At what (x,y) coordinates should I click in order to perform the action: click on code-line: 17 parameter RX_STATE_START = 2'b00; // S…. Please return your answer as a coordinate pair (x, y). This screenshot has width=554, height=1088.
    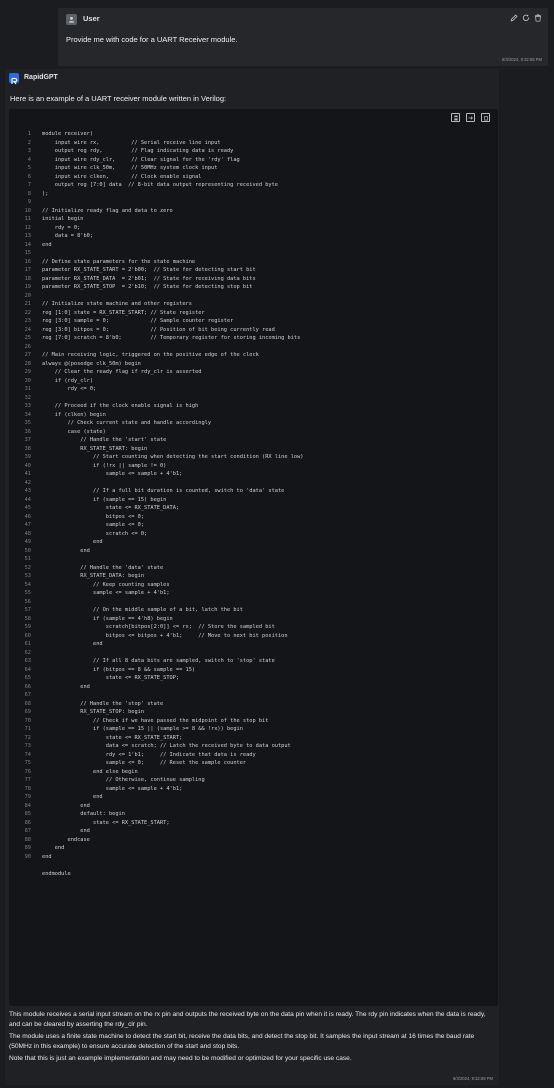
    Looking at the image, I should click on (253, 270).